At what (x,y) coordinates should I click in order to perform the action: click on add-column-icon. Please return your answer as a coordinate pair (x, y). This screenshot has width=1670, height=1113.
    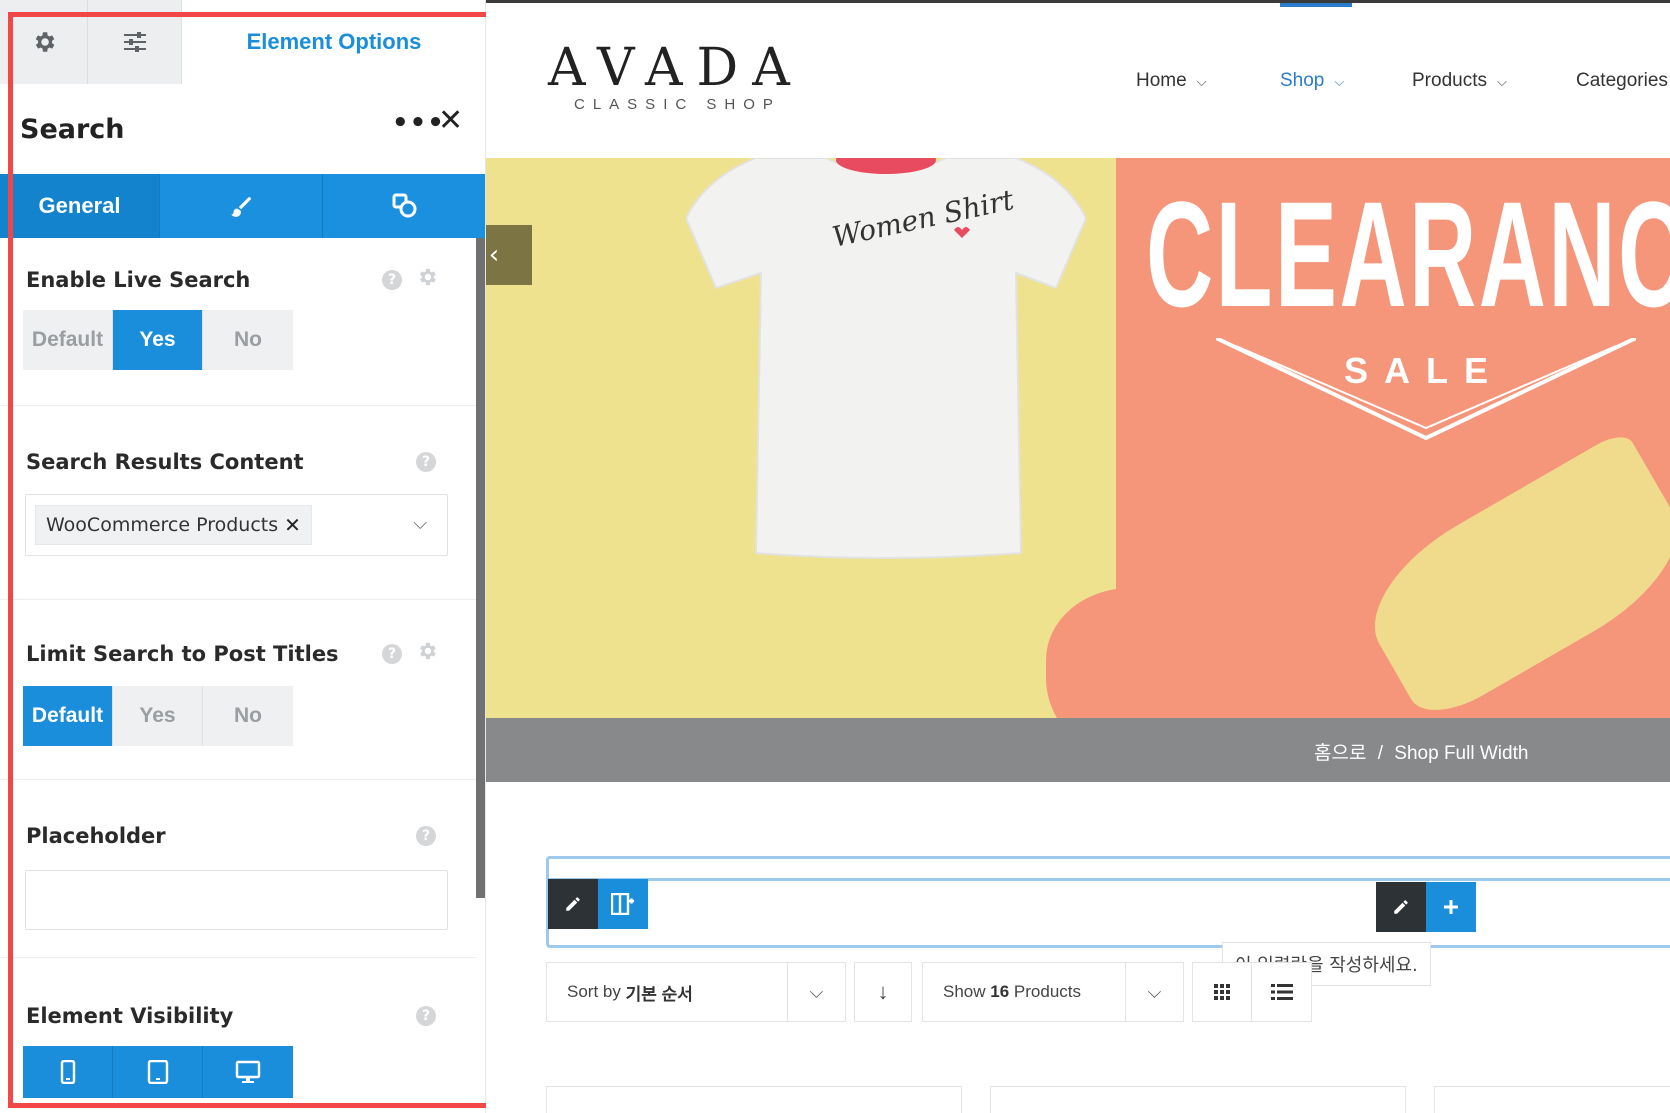
    Looking at the image, I should click on (622, 904).